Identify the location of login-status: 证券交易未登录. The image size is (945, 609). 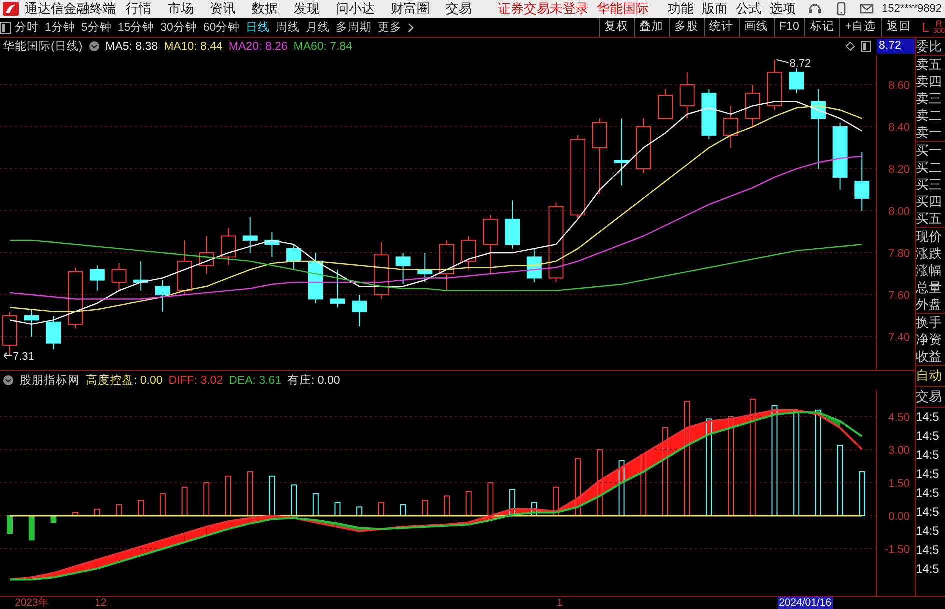
(543, 9).